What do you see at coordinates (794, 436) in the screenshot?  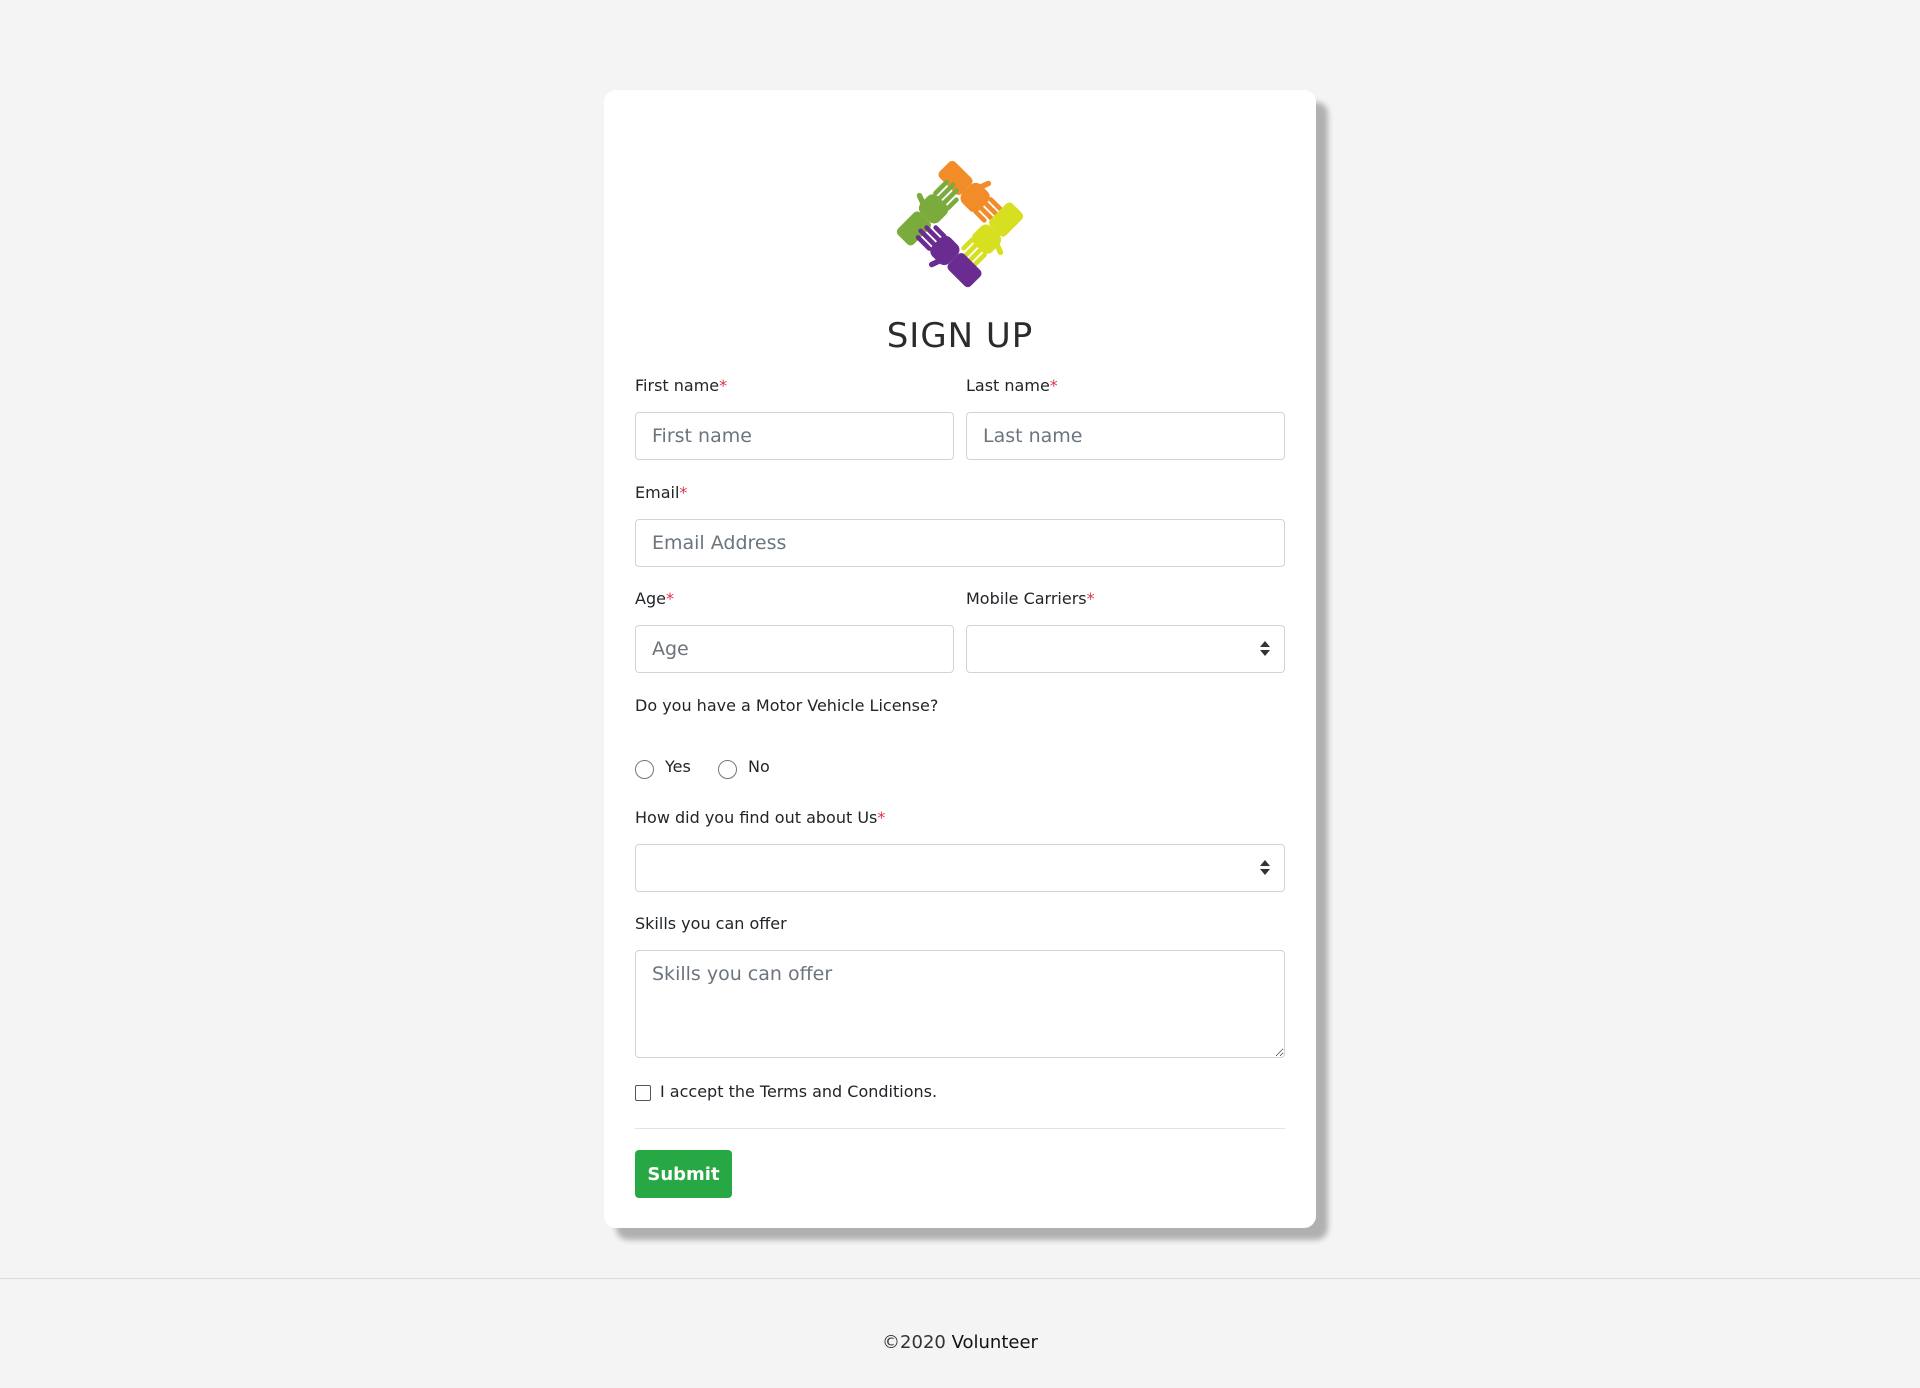 I see `first-name-input` at bounding box center [794, 436].